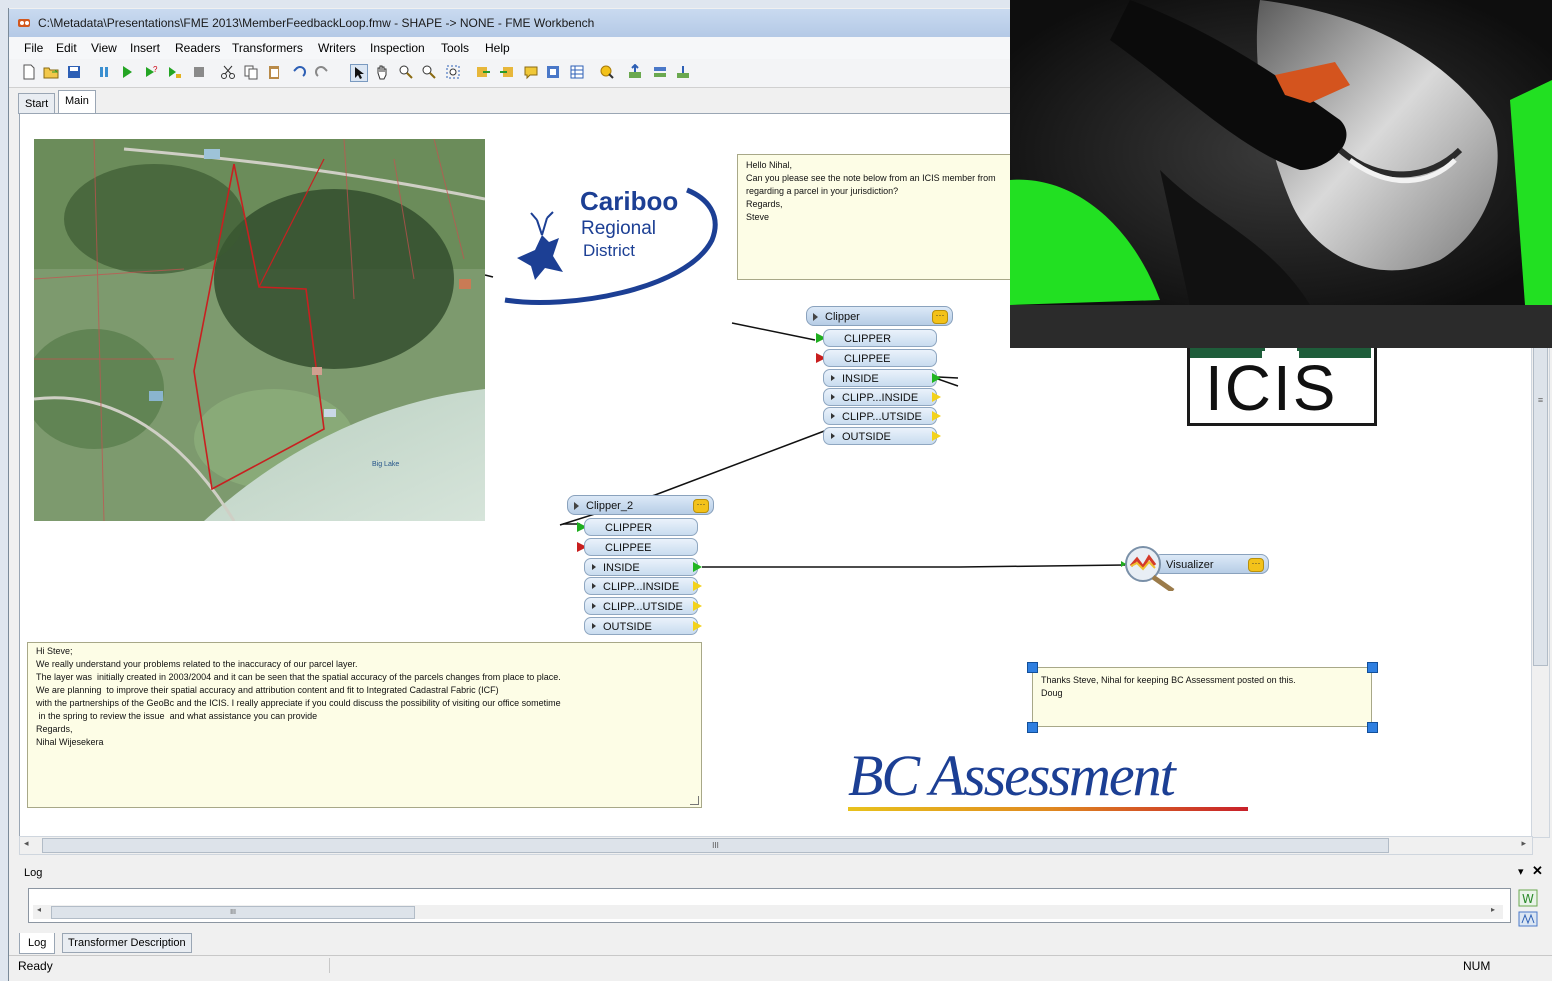 This screenshot has height=981, width=1552. Describe the element at coordinates (455, 48) in the screenshot. I see `menu-tools: Tools` at that location.